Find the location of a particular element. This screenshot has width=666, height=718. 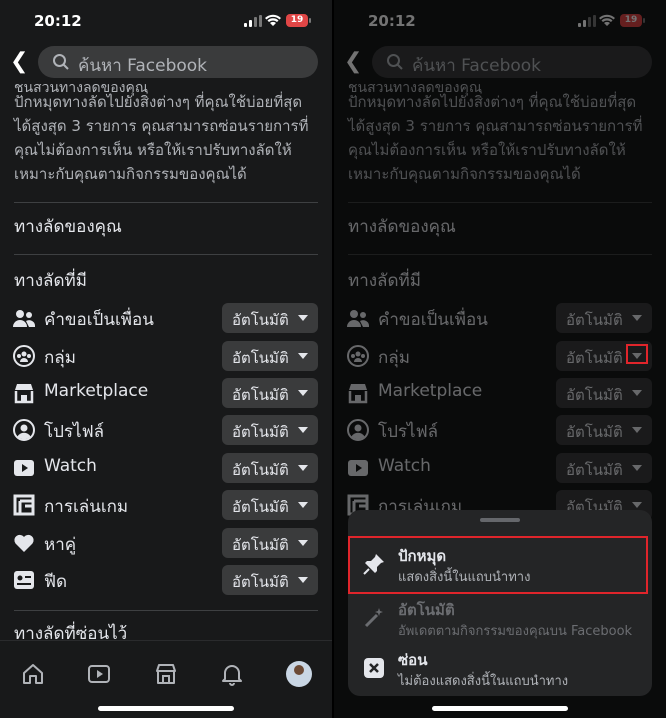

shortcut-row: Marketplace อัตโนมัติ is located at coordinates (165, 393).